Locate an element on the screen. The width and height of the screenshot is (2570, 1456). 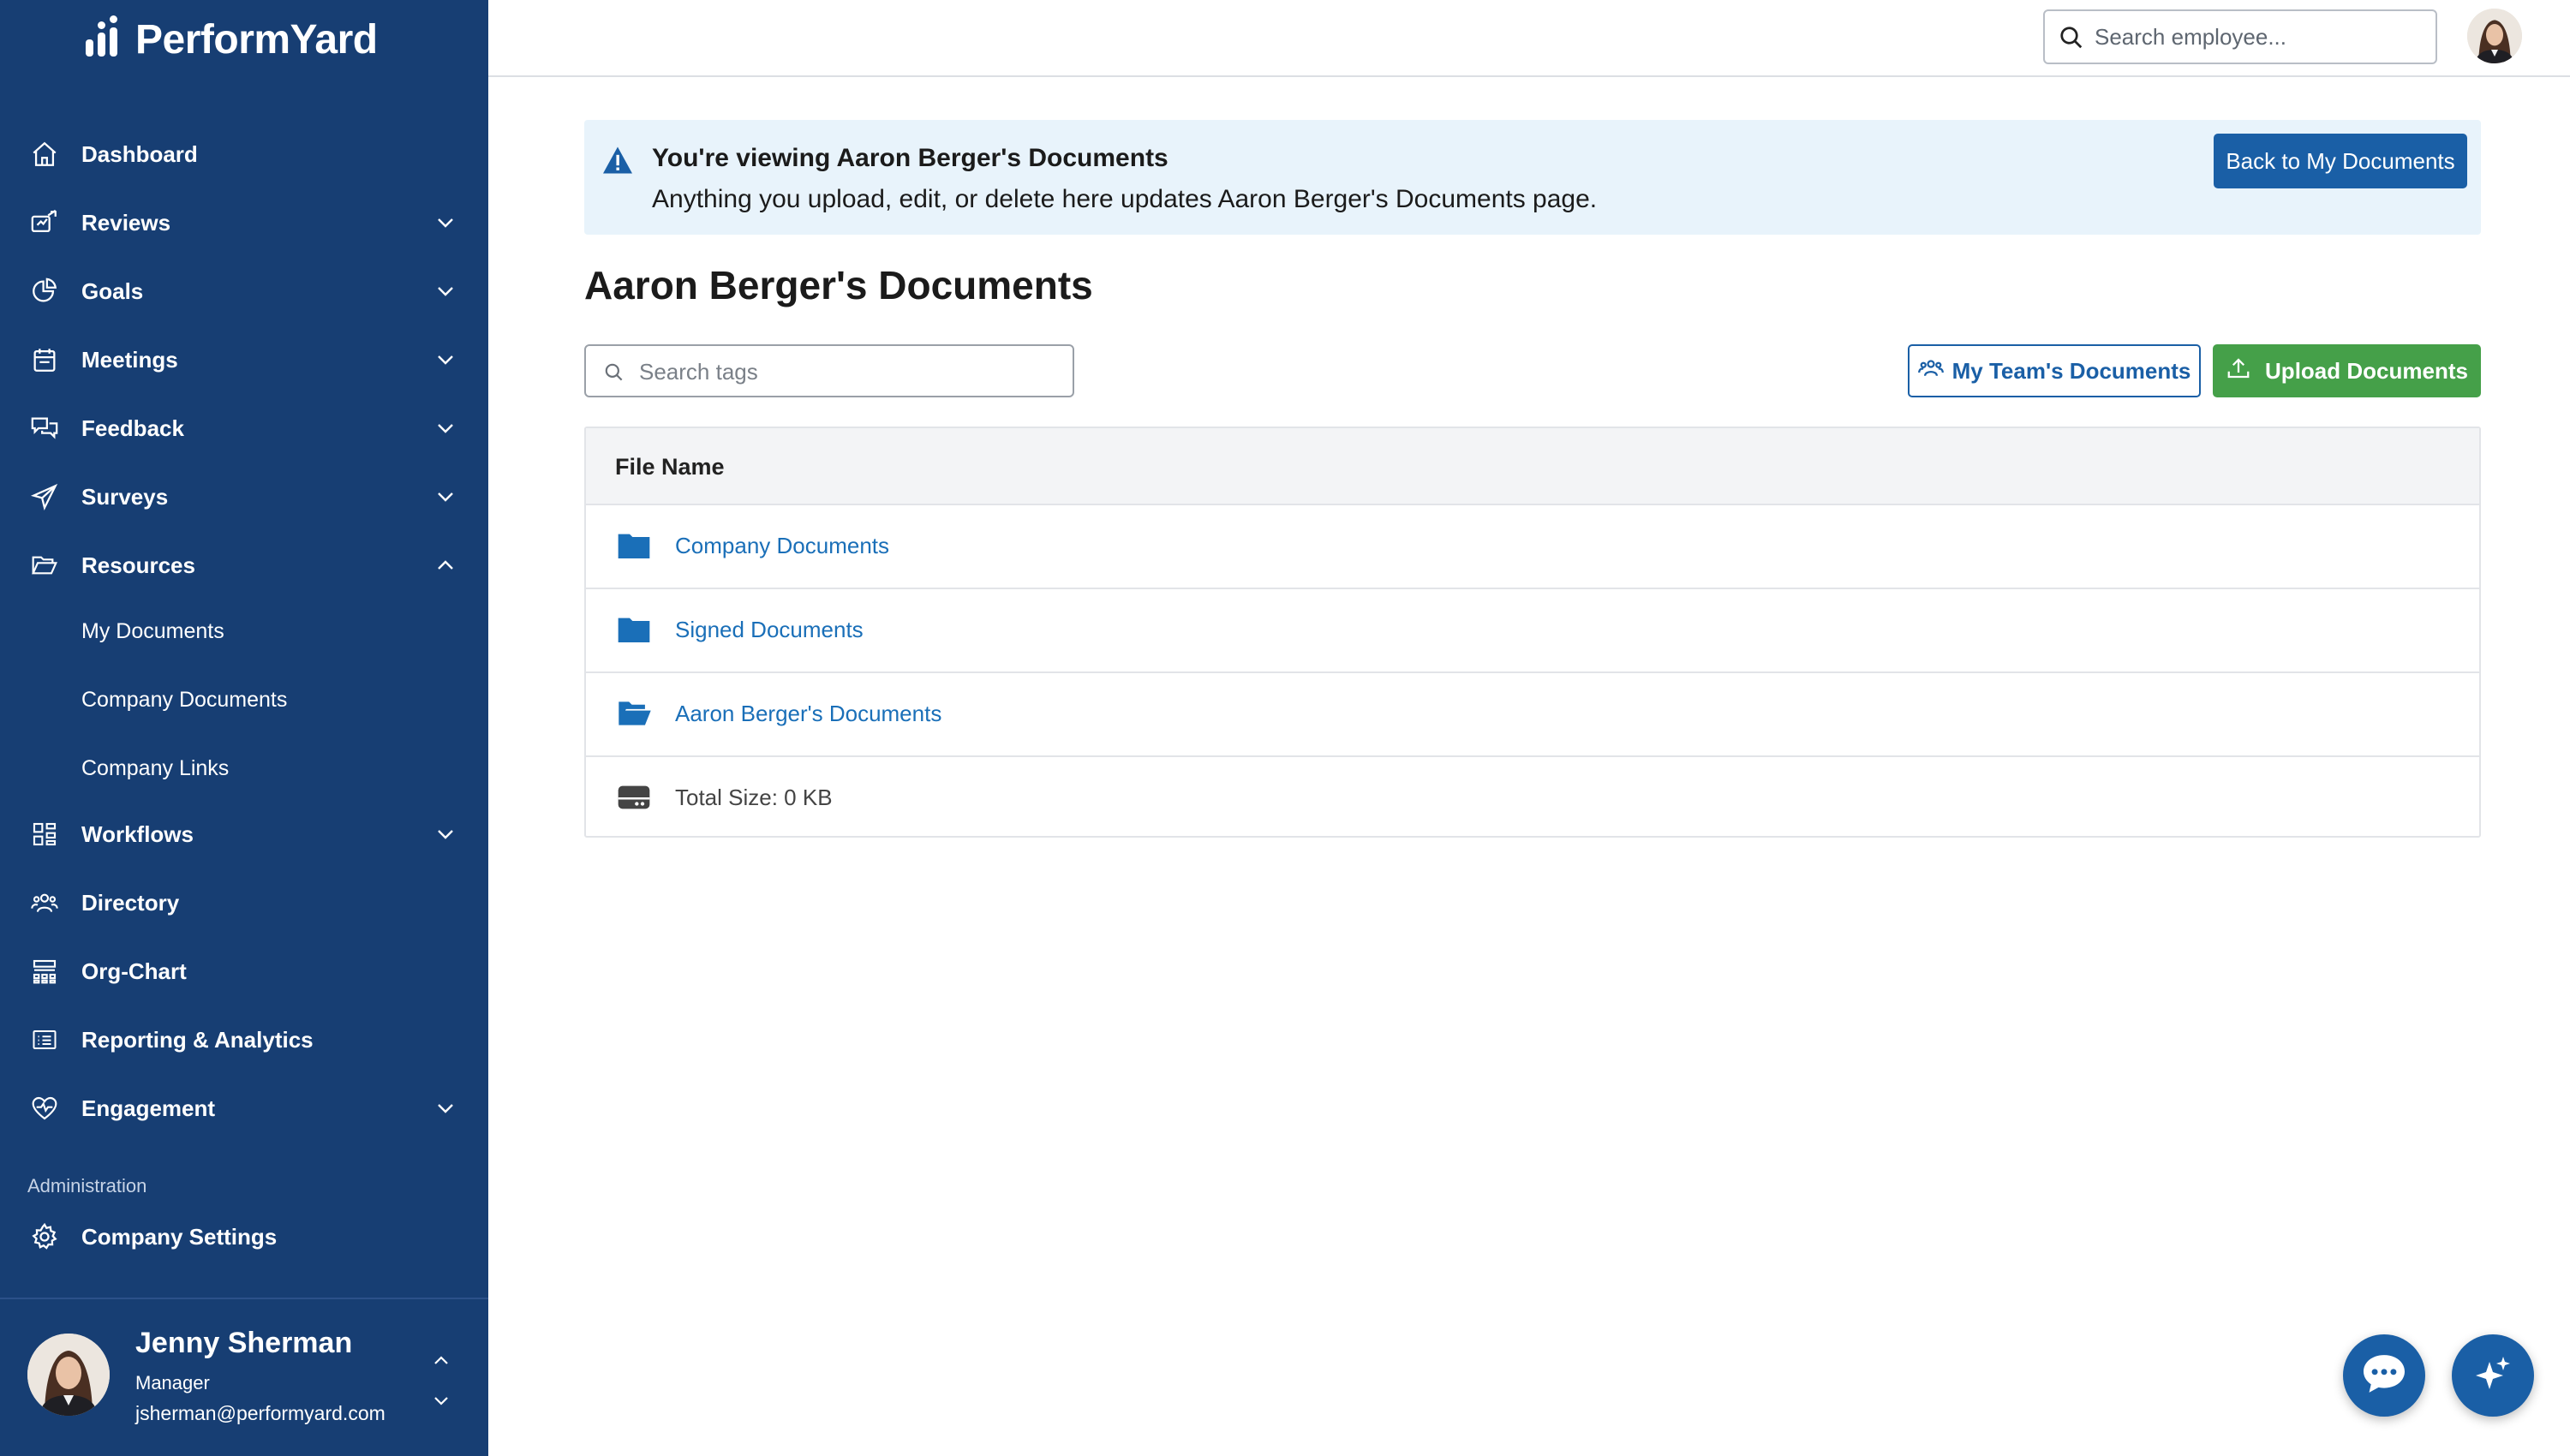
user-email: jsherman@performyard.com is located at coordinates (260, 1413).